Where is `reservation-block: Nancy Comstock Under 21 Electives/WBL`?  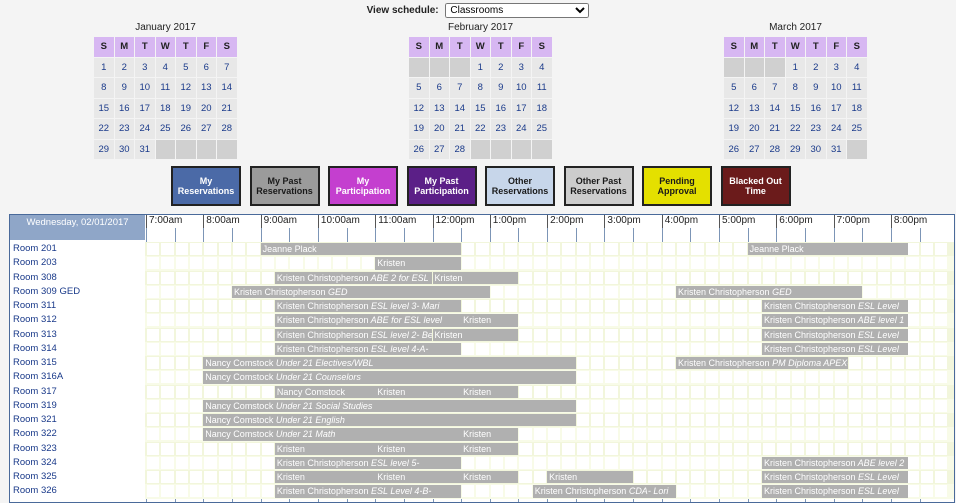
reservation-block: Nancy Comstock Under 21 Electives/WBL is located at coordinates (389, 363).